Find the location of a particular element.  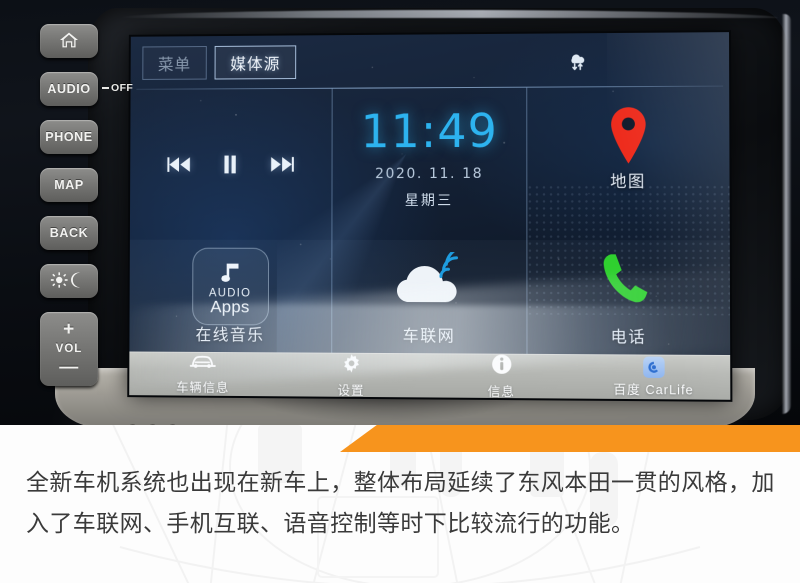

music-note-glyph is located at coordinates (230, 274).